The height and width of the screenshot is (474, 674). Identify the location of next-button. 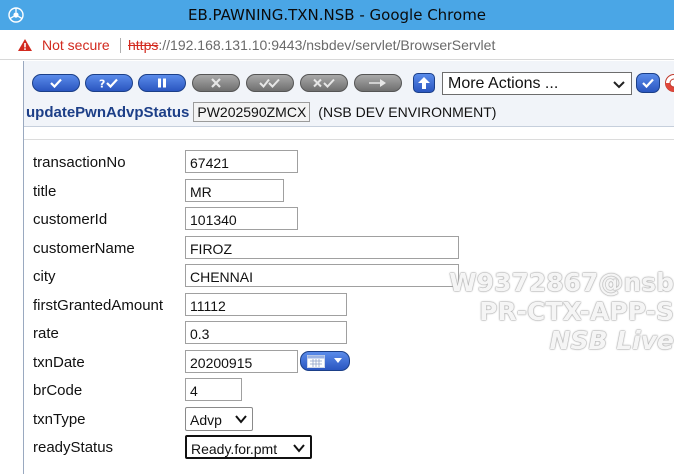
(378, 83).